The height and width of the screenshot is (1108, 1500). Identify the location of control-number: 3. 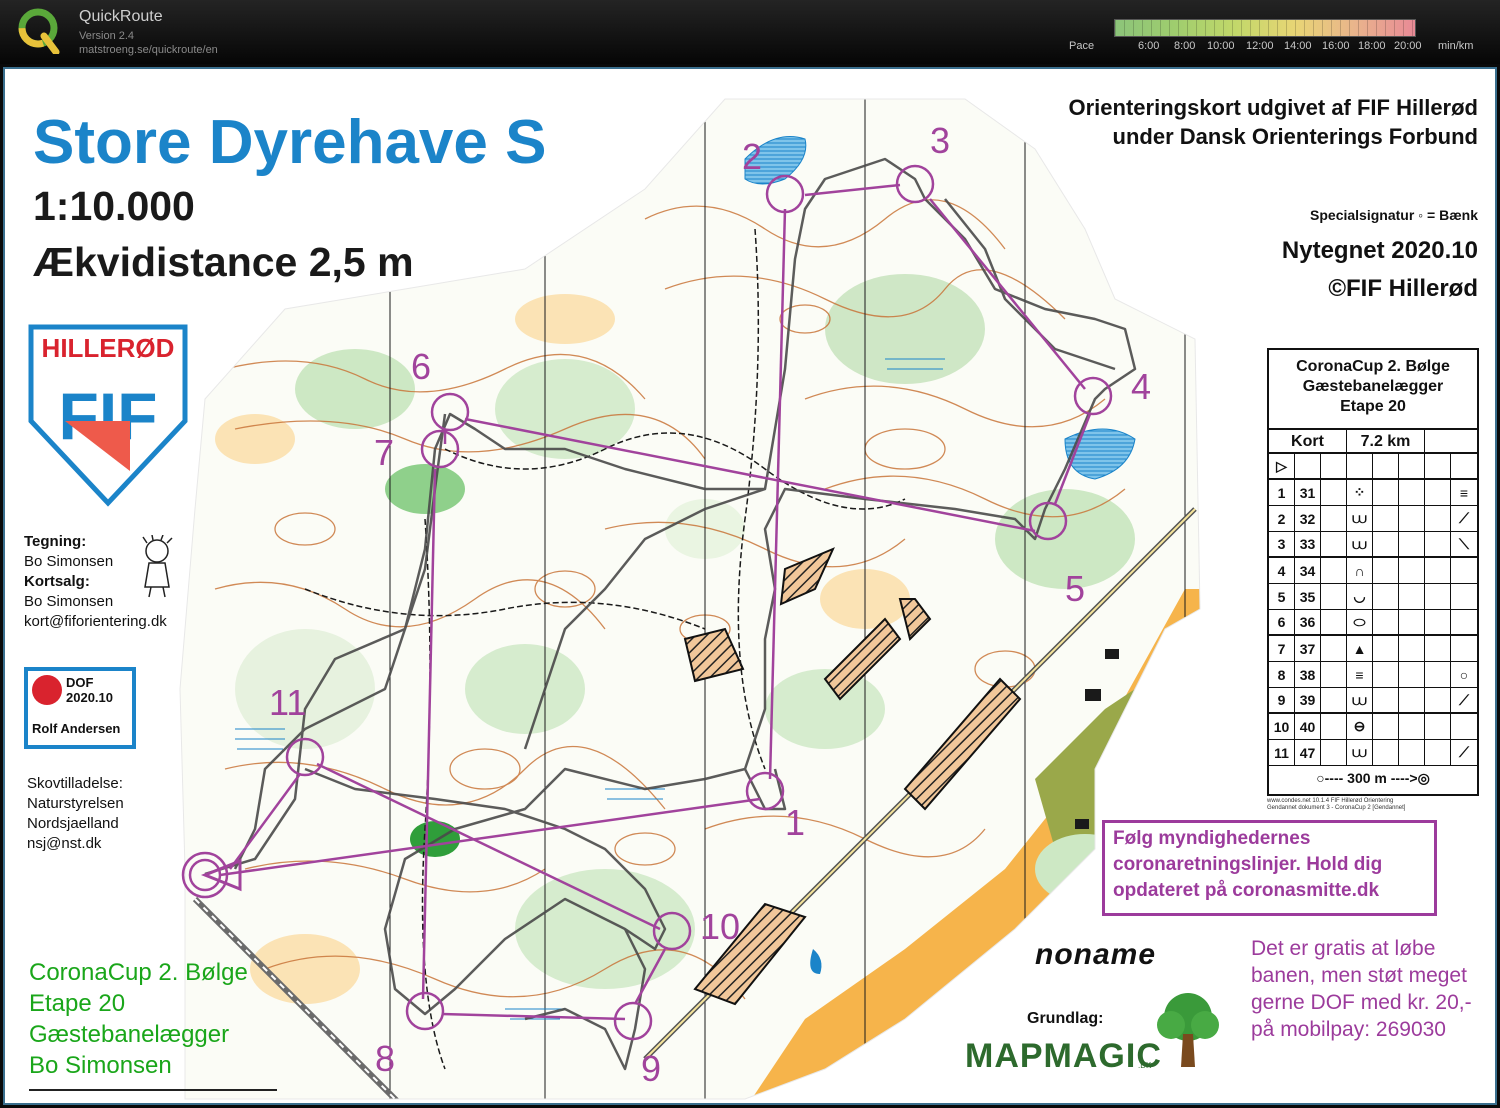
(940, 140).